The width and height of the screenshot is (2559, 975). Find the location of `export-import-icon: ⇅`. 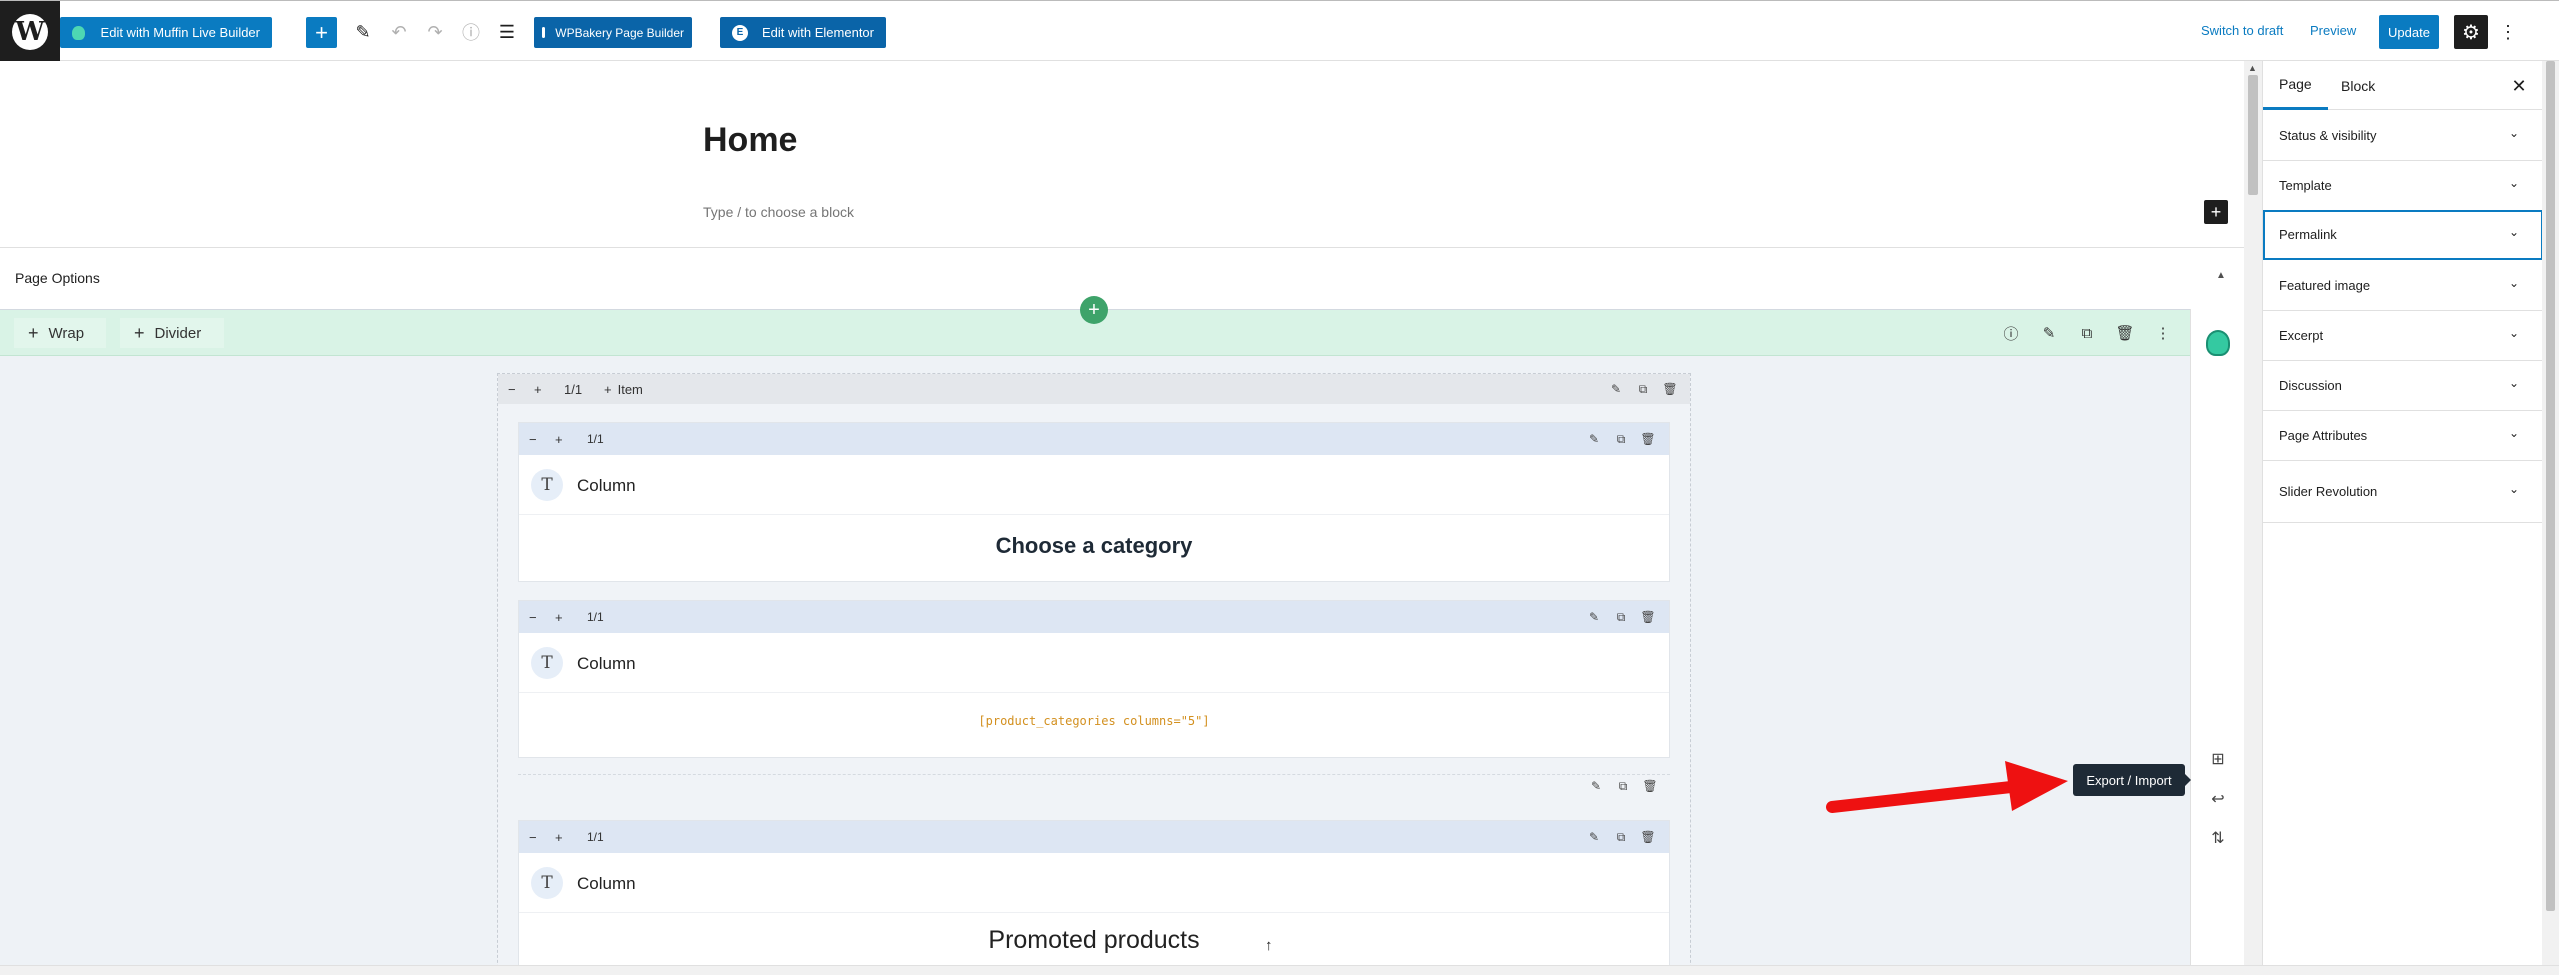

export-import-icon: ⇅ is located at coordinates (2218, 838).